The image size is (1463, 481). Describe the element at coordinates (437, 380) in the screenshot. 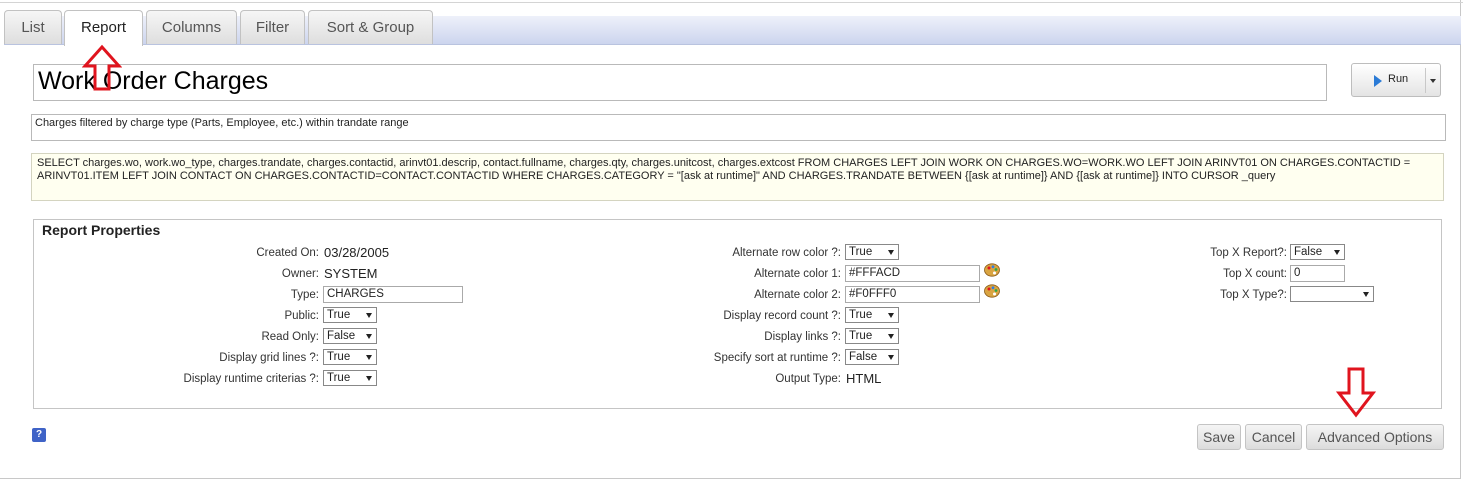

I see `output-type-row: Output Type:` at that location.